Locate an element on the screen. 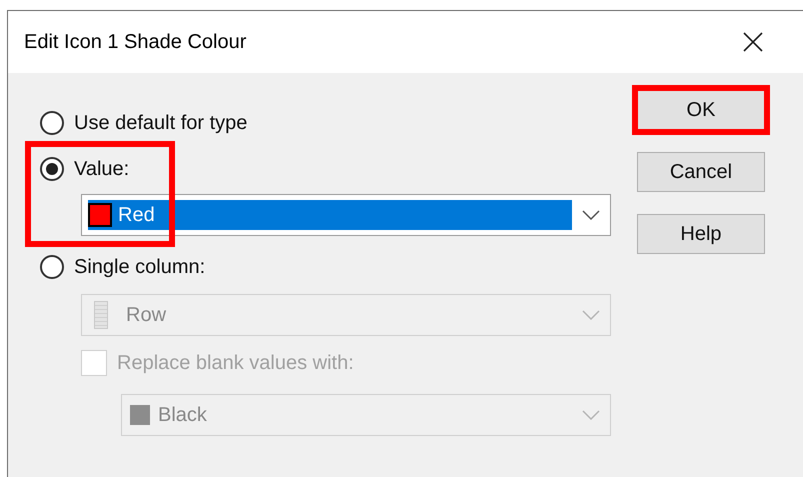 The height and width of the screenshot is (477, 803). window-title: Edit Icon 1 Shade Colour is located at coordinates (135, 42).